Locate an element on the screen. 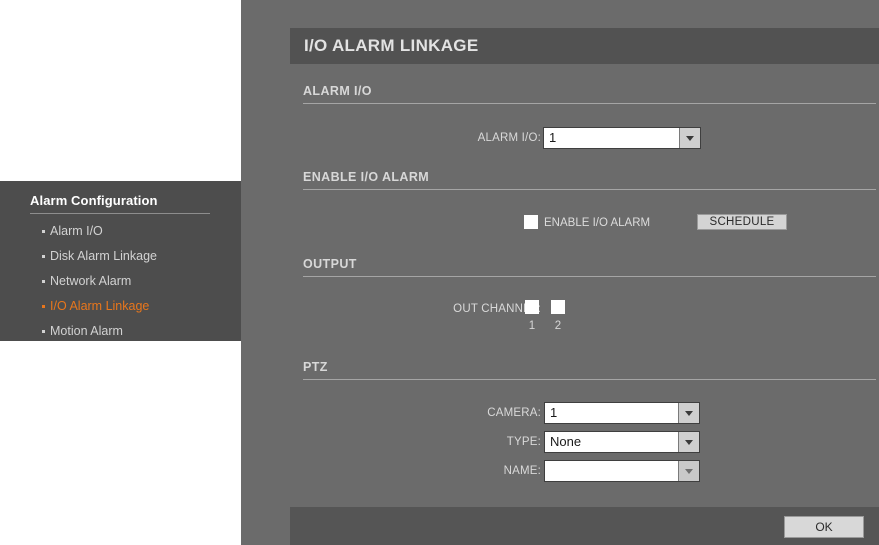 This screenshot has width=879, height=545. ok-button: OK is located at coordinates (824, 527).